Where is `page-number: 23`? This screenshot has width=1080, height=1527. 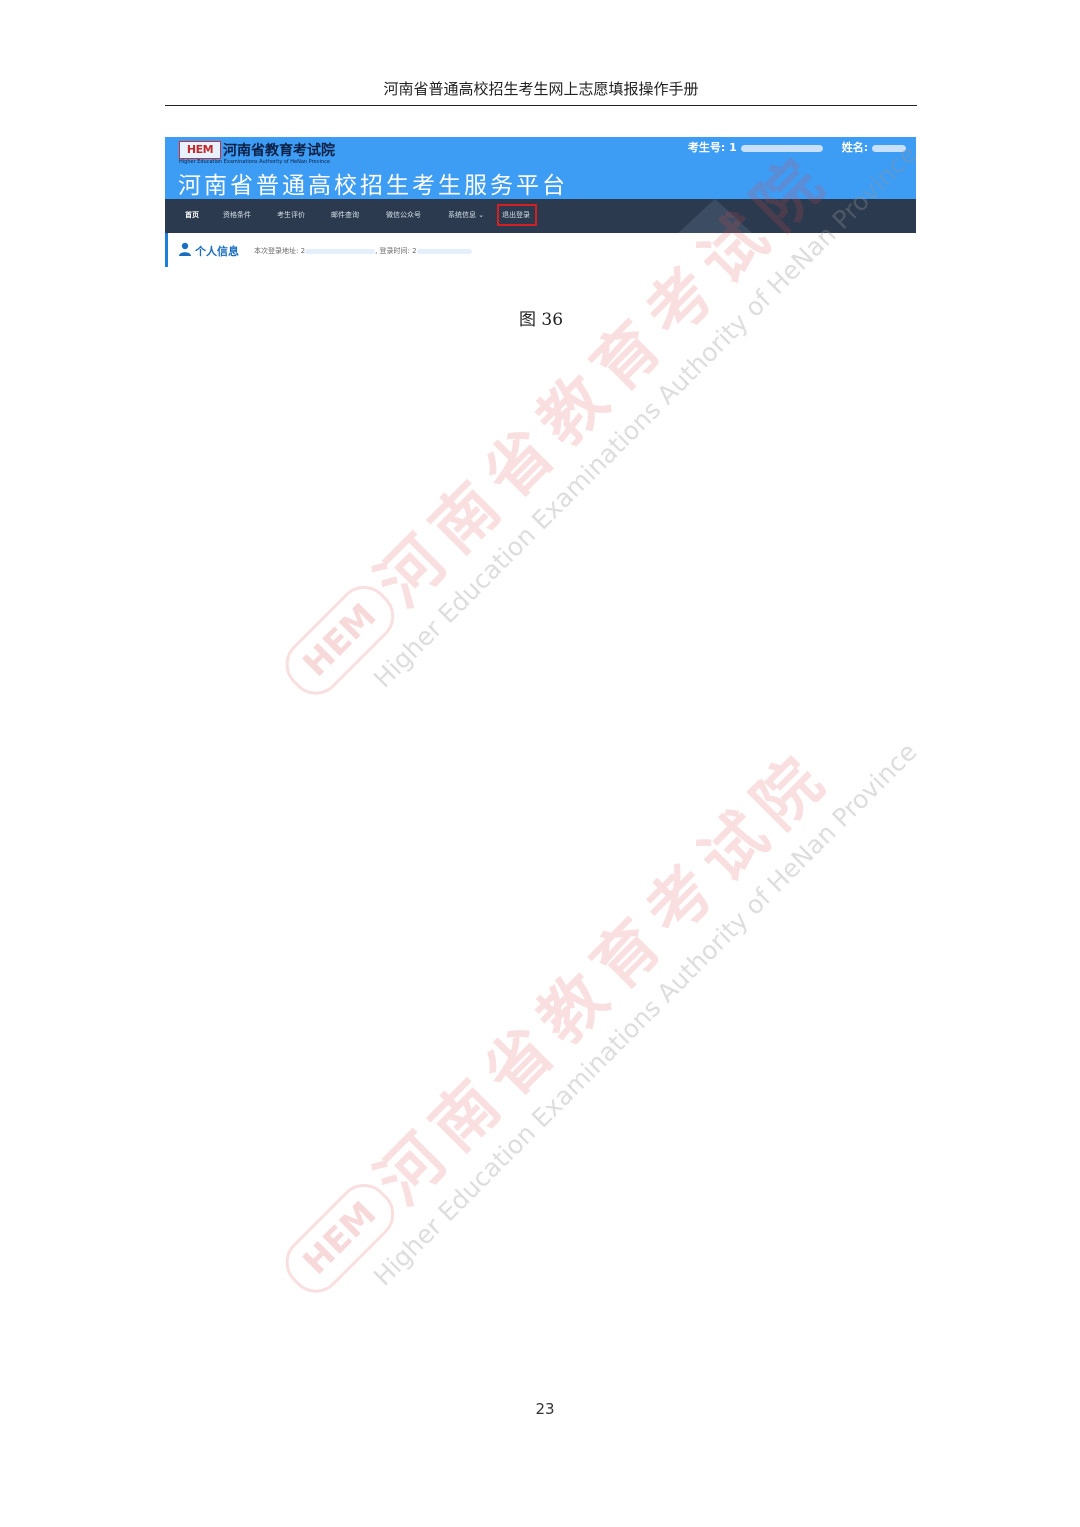
page-number: 23 is located at coordinates (545, 1409).